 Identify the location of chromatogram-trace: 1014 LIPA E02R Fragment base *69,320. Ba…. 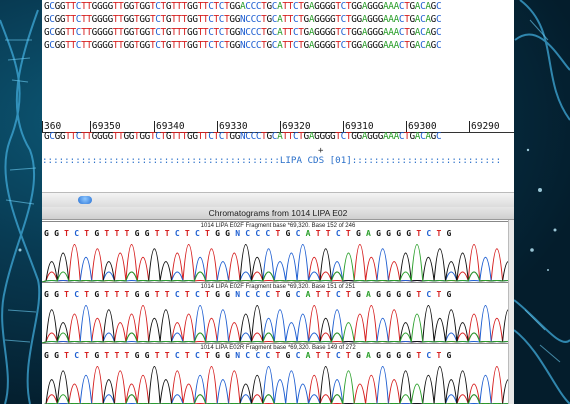
(278, 373).